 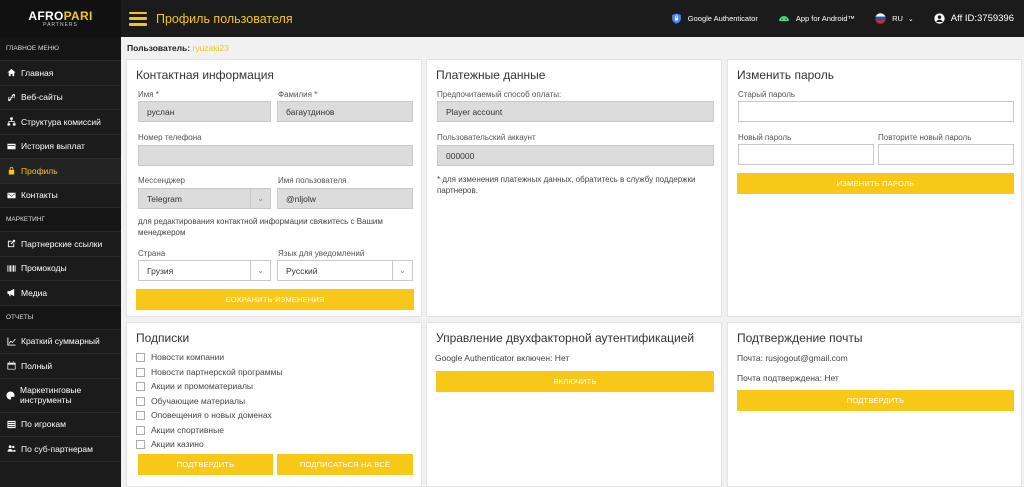 I want to click on sidebar-item-label: Контакты, so click(x=39, y=195).